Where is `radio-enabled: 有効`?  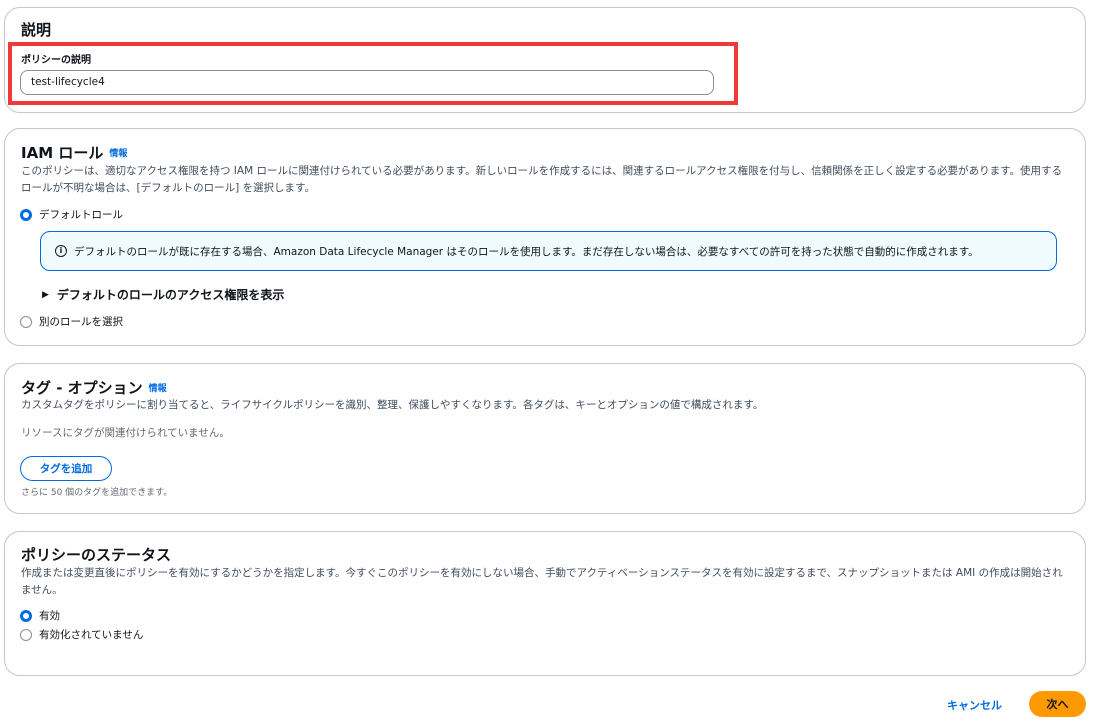 radio-enabled: 有効 is located at coordinates (40, 615).